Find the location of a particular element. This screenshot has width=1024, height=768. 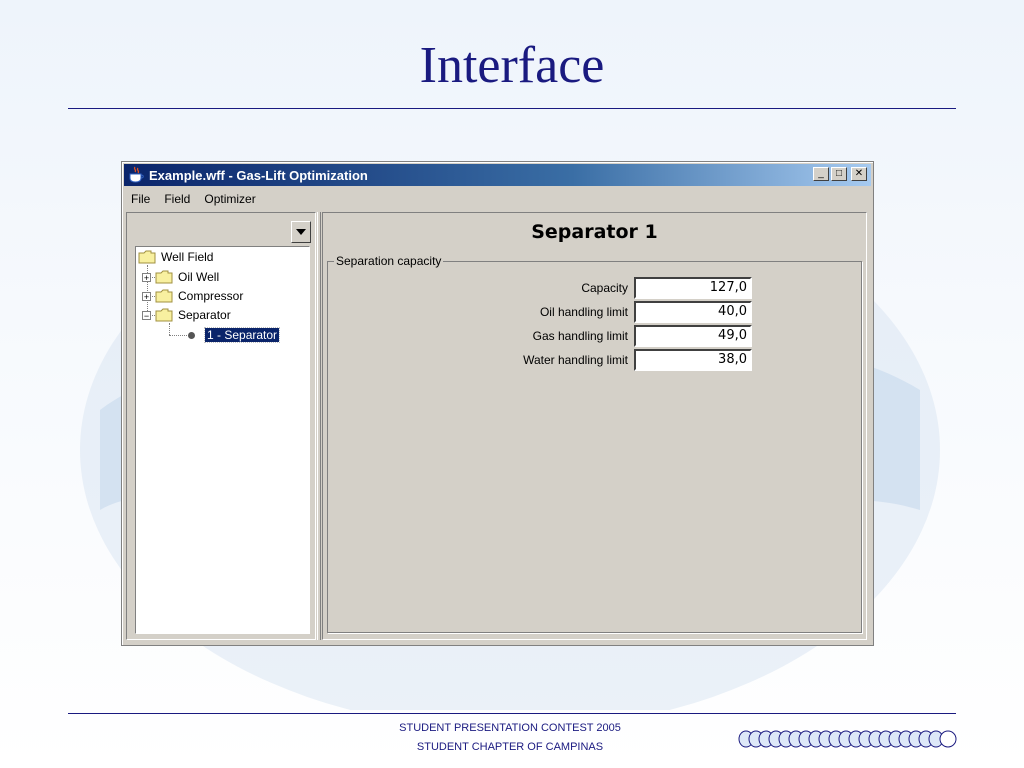

tree-node-label: Oil Well is located at coordinates (199, 277).